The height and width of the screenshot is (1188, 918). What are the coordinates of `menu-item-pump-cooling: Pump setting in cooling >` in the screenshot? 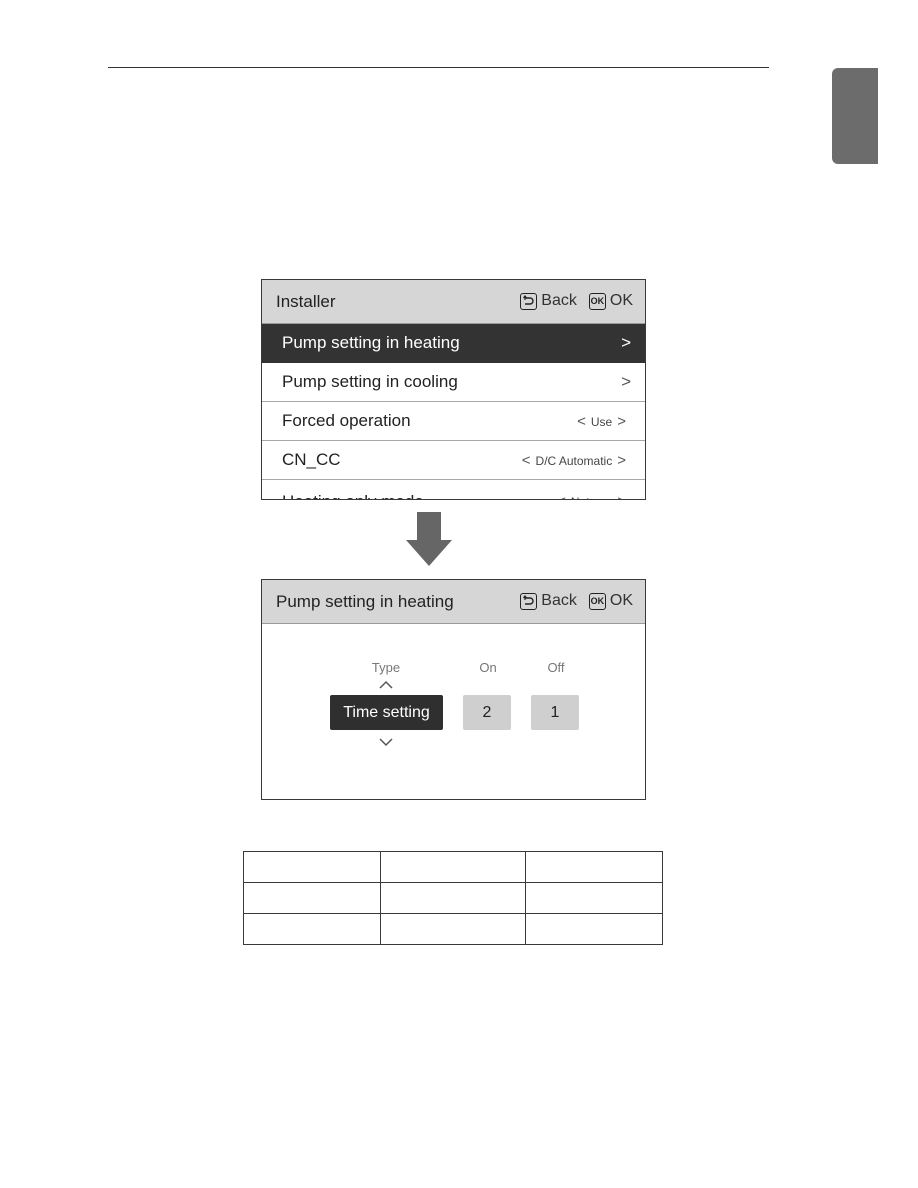 It's located at (453, 382).